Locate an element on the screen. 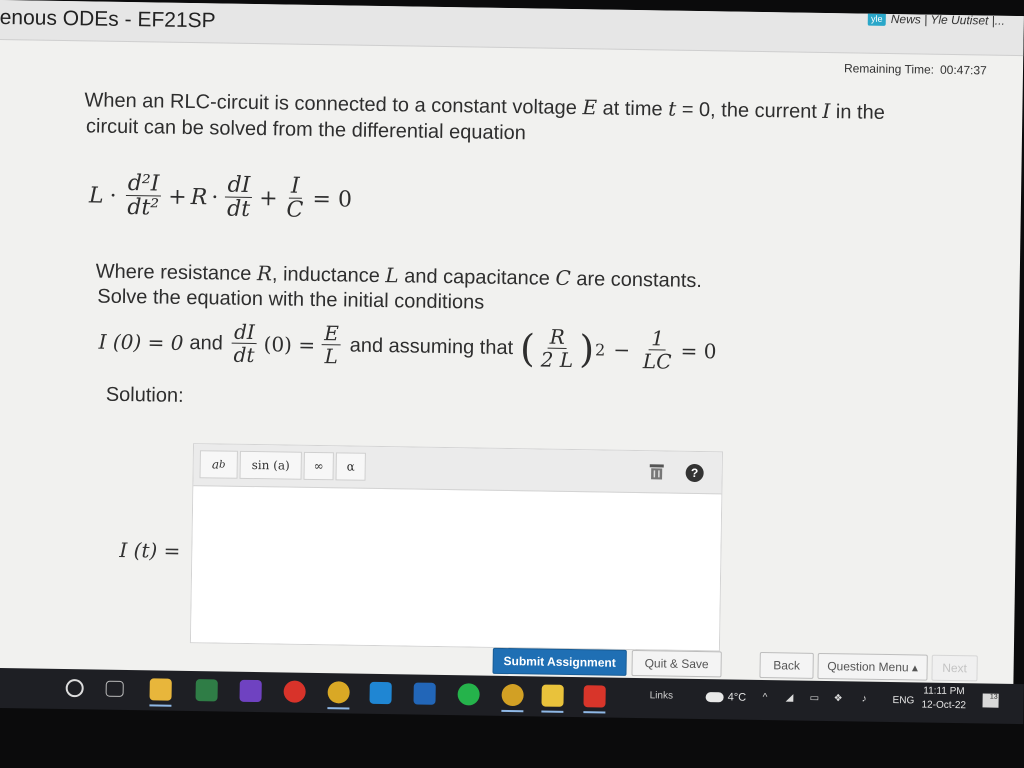 This screenshot has width=1024, height=768. notifications-icon: 13 is located at coordinates (990, 700).